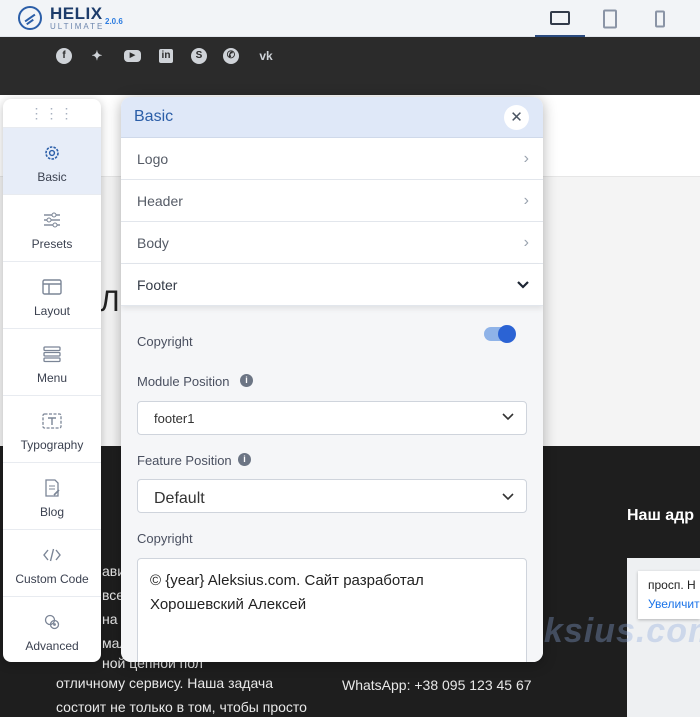  Describe the element at coordinates (97, 56) in the screenshot. I see `twitter-icon: ✦` at that location.